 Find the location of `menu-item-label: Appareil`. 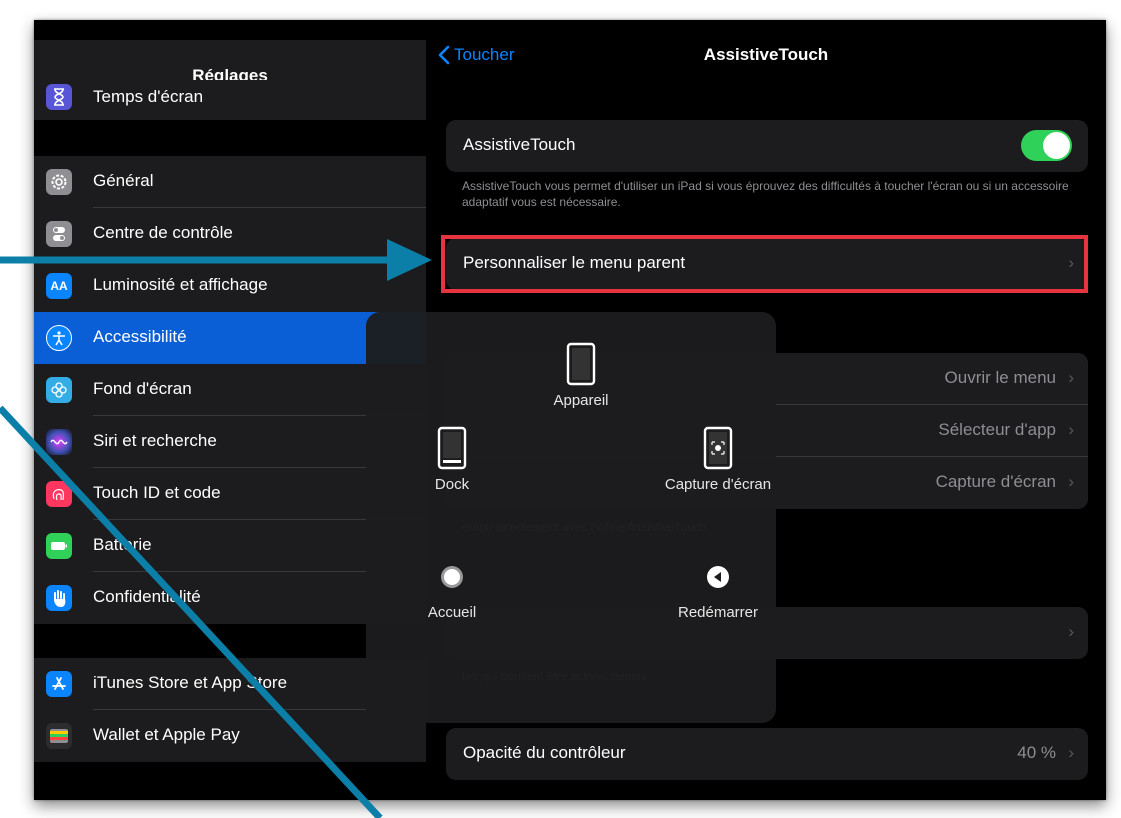

menu-item-label: Appareil is located at coordinates (581, 400).